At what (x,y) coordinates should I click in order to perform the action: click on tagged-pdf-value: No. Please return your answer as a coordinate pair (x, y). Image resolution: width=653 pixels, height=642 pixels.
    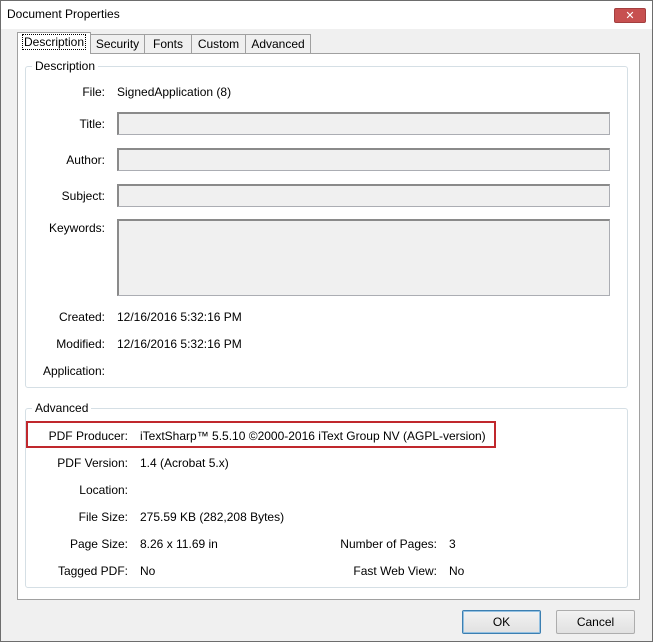
    Looking at the image, I should click on (148, 571).